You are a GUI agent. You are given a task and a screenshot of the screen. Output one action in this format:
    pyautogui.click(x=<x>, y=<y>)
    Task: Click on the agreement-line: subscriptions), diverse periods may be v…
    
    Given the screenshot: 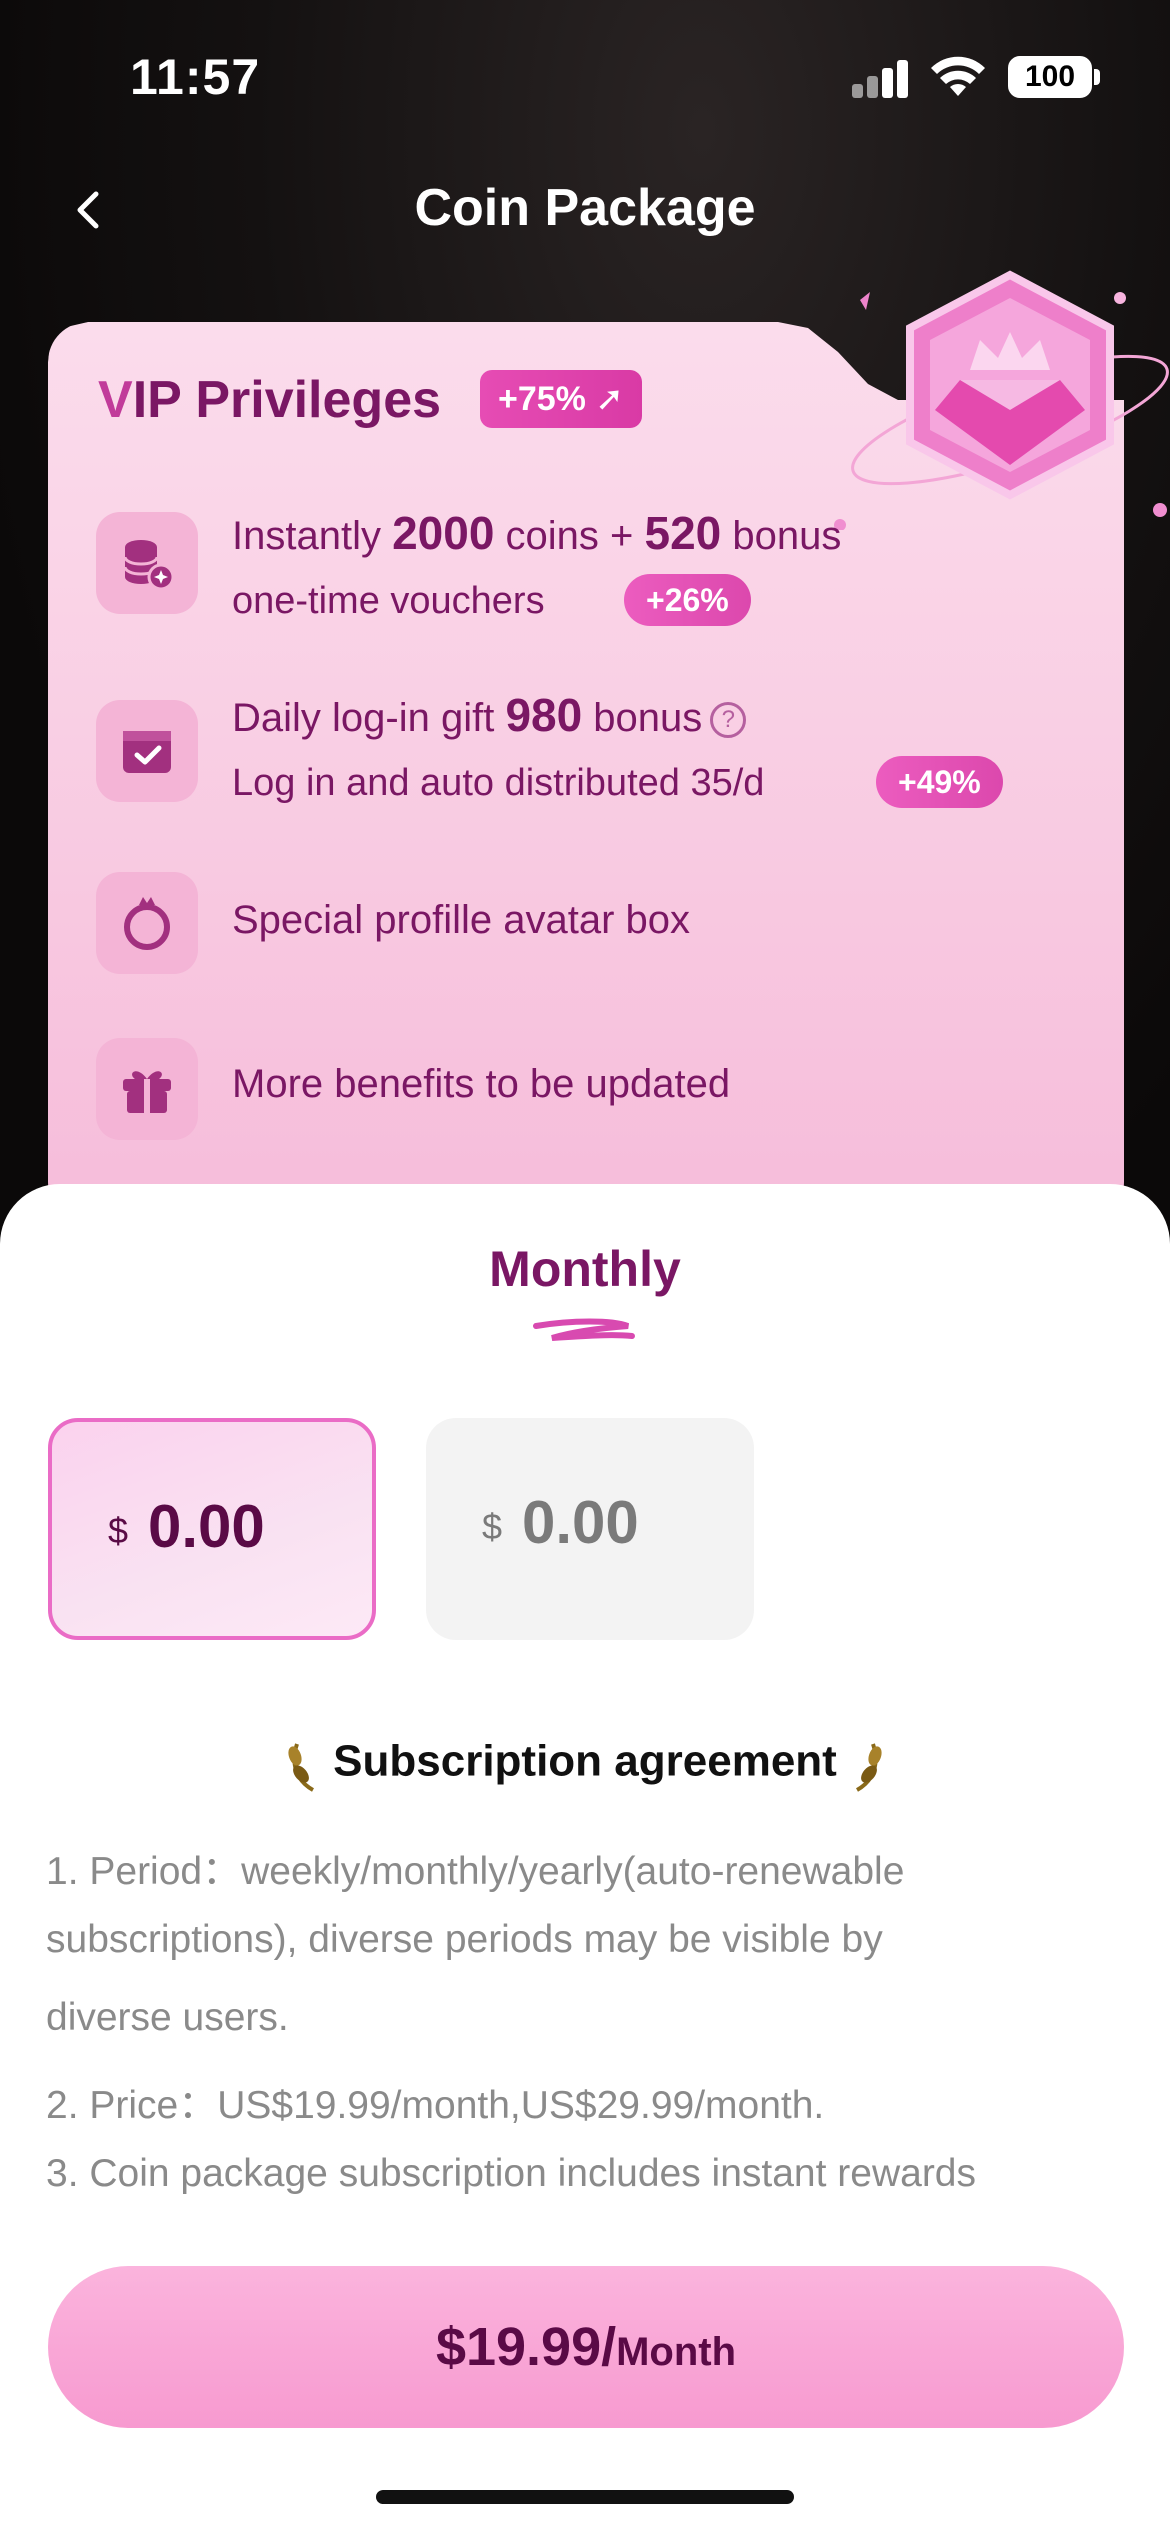 What is the action you would take?
    pyautogui.click(x=464, y=1939)
    